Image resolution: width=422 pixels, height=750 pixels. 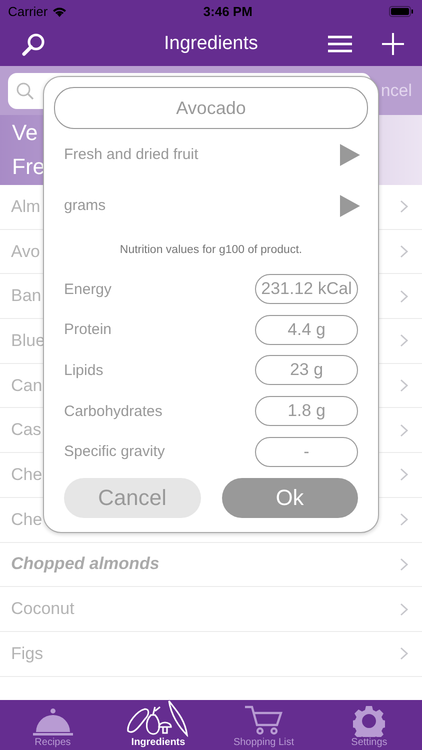 What do you see at coordinates (211, 654) in the screenshot?
I see `ingredient-row: Figs` at bounding box center [211, 654].